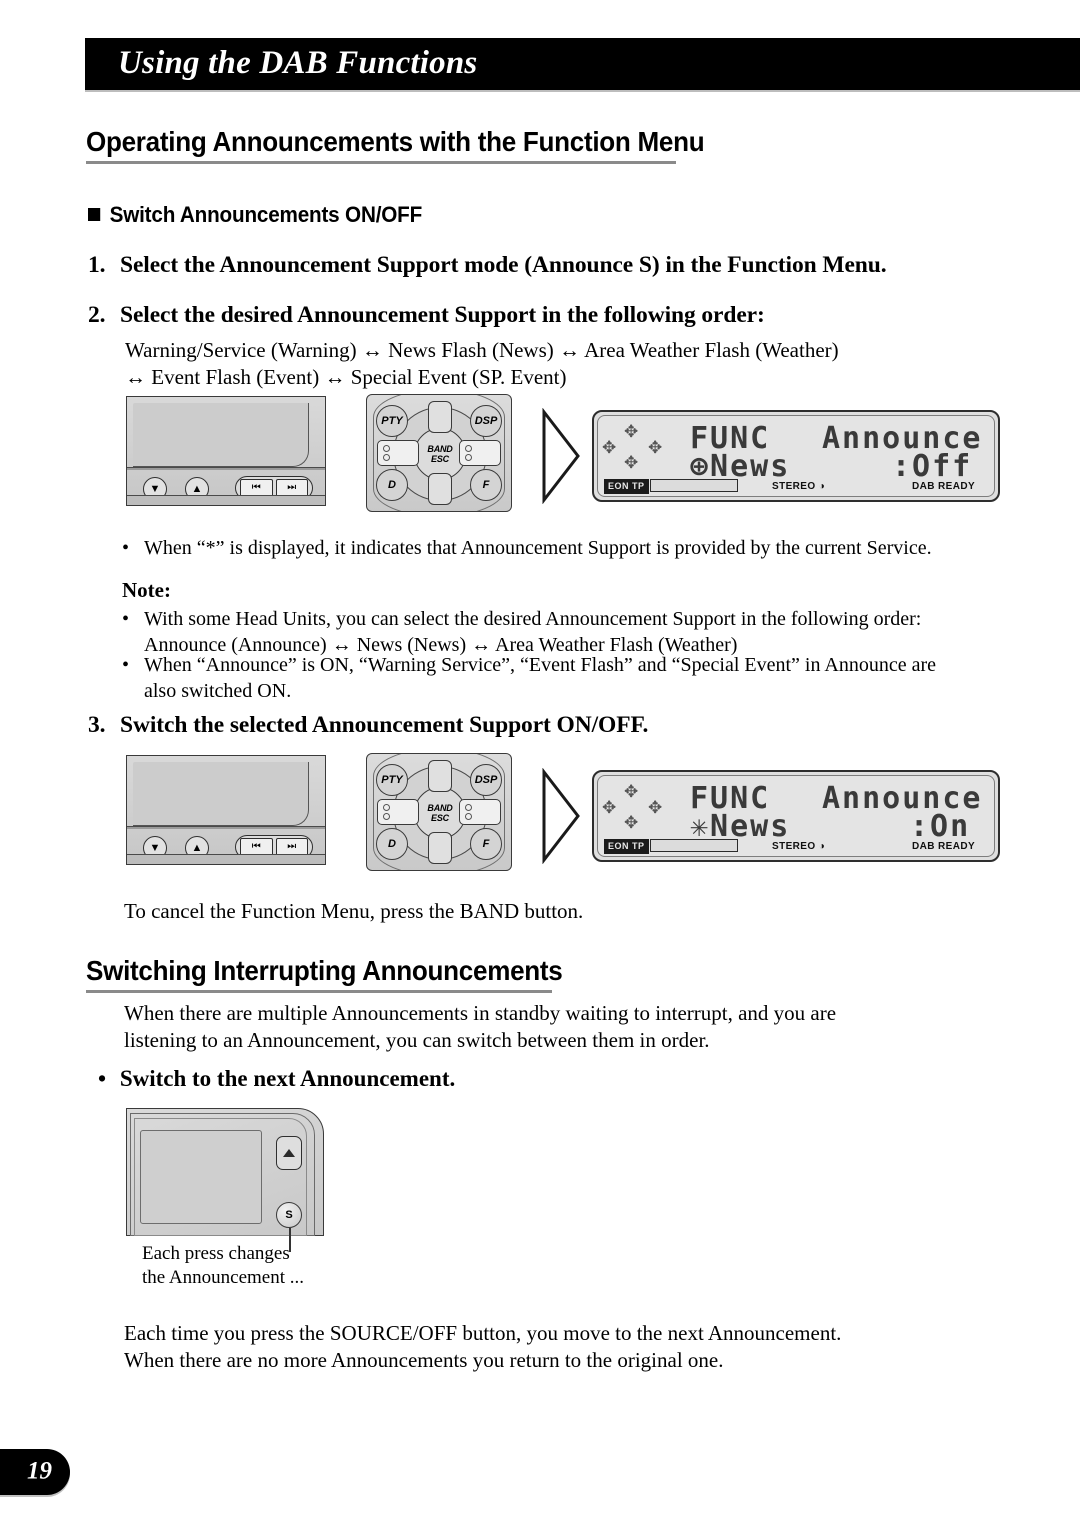 The width and height of the screenshot is (1080, 1533). Describe the element at coordinates (440, 808) in the screenshot. I see `band-label-2: BAND` at that location.